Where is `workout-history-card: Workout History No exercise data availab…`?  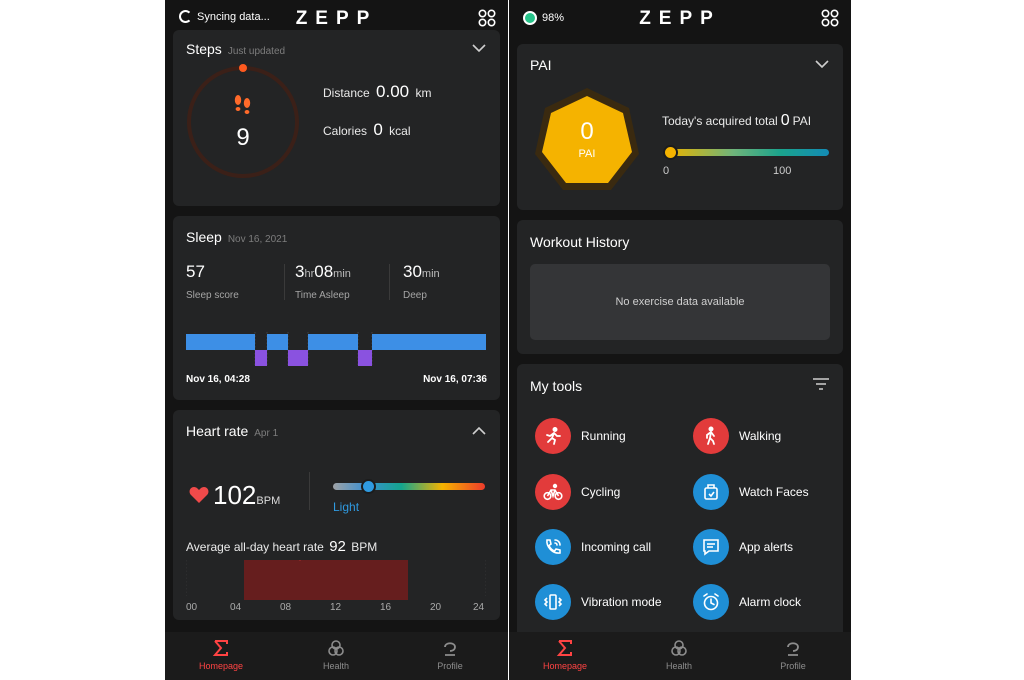
workout-history-card: Workout History No exercise data availab… is located at coordinates (680, 287).